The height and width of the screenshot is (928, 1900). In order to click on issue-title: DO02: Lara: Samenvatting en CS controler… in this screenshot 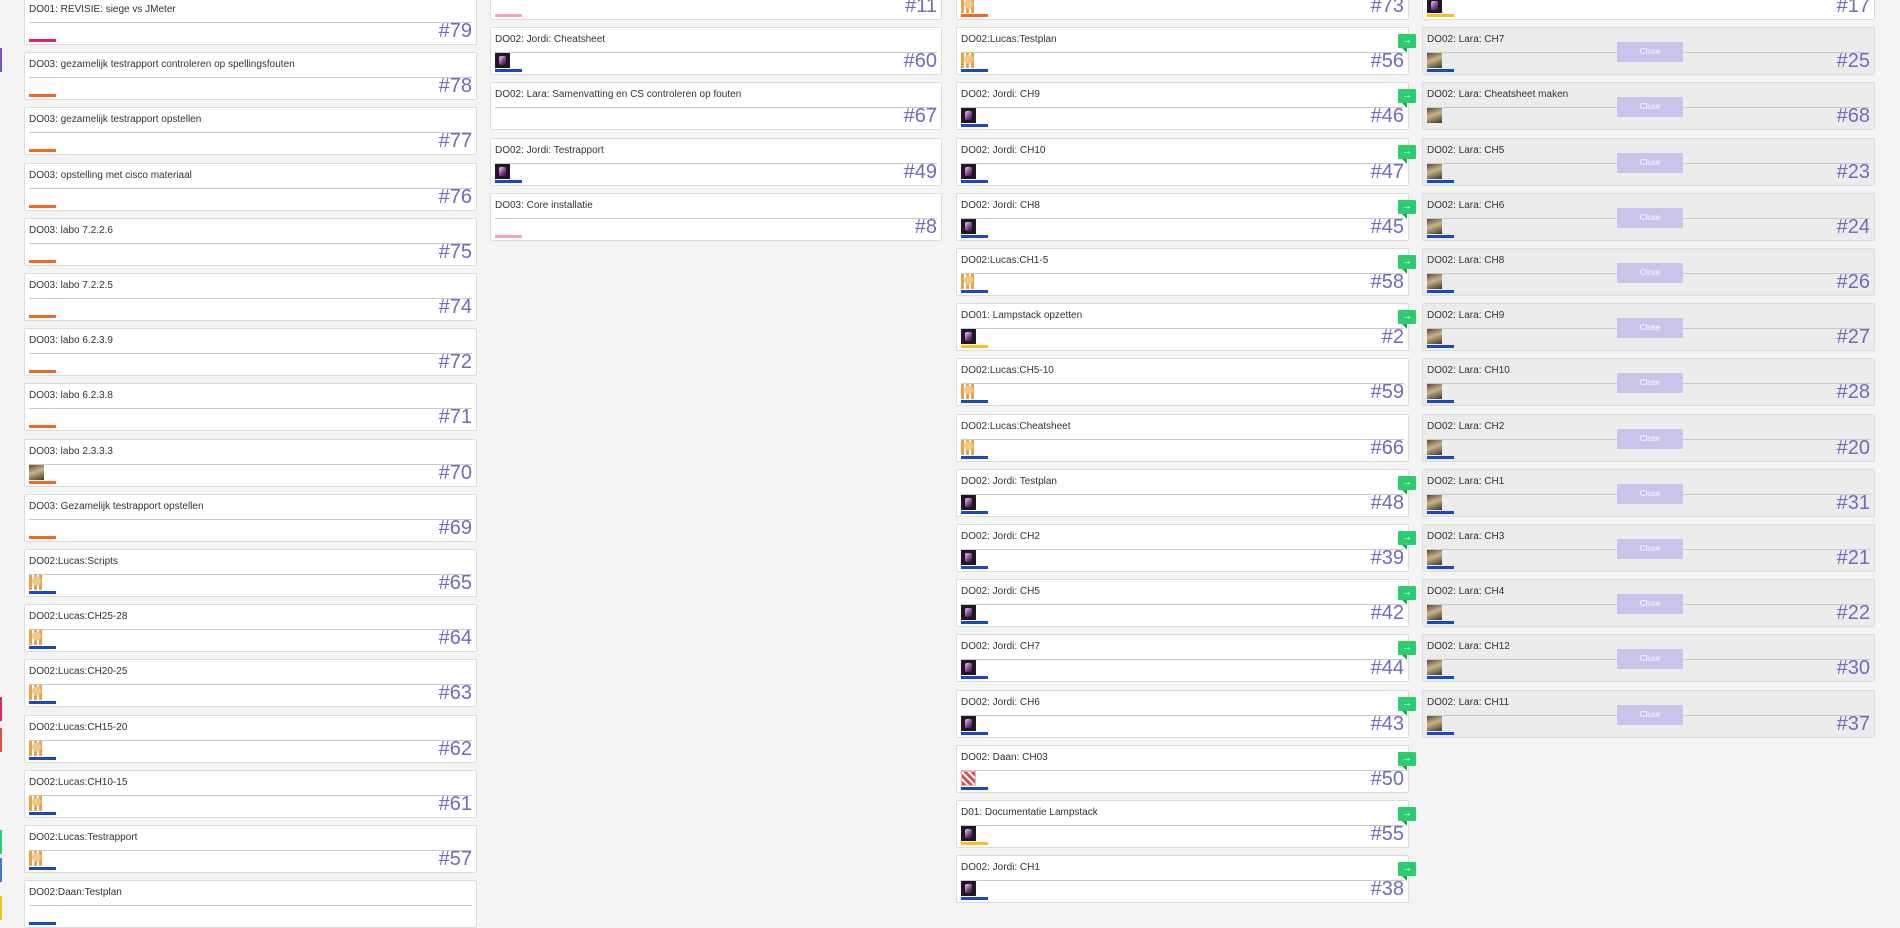, I will do `click(618, 94)`.